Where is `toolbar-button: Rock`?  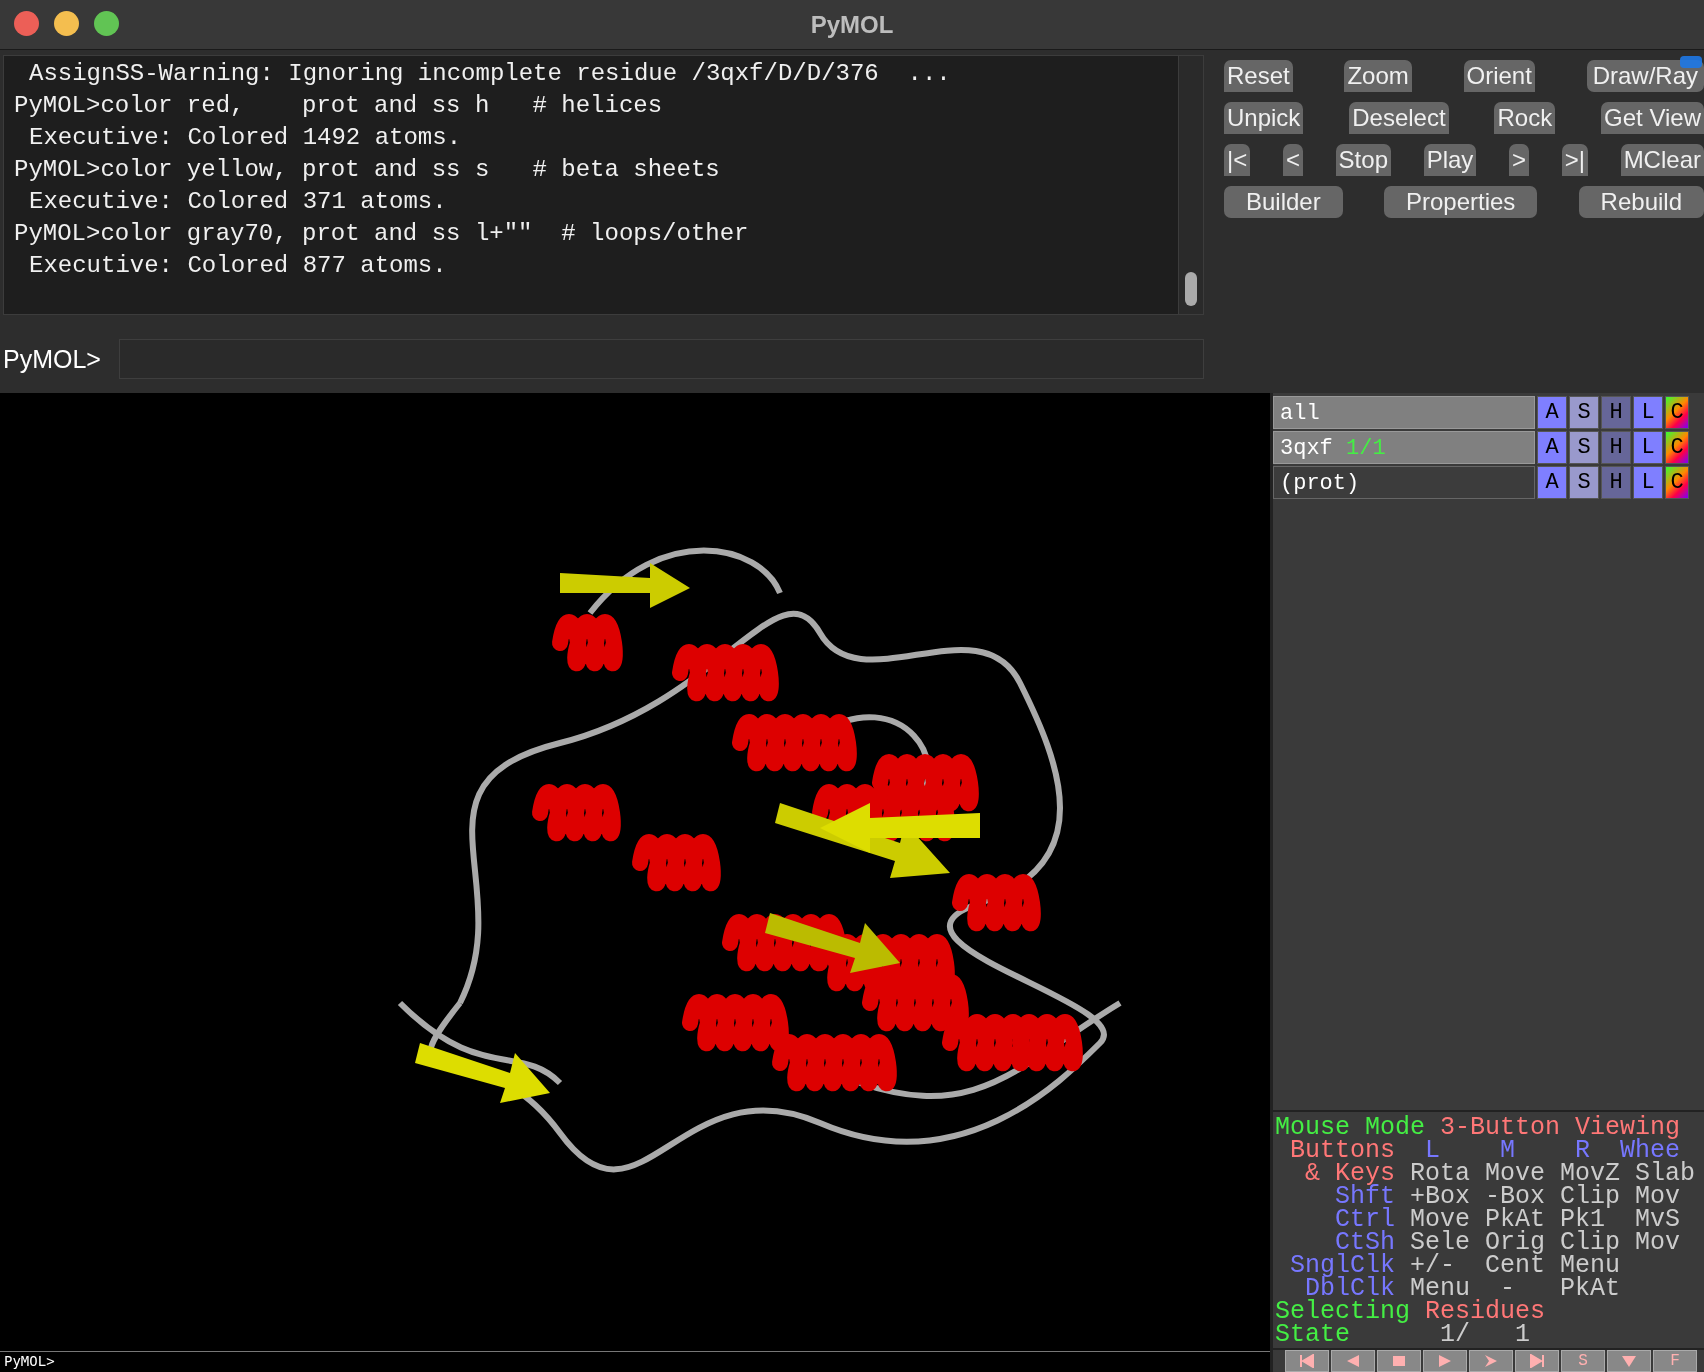
toolbar-button: Rock is located at coordinates (1525, 118).